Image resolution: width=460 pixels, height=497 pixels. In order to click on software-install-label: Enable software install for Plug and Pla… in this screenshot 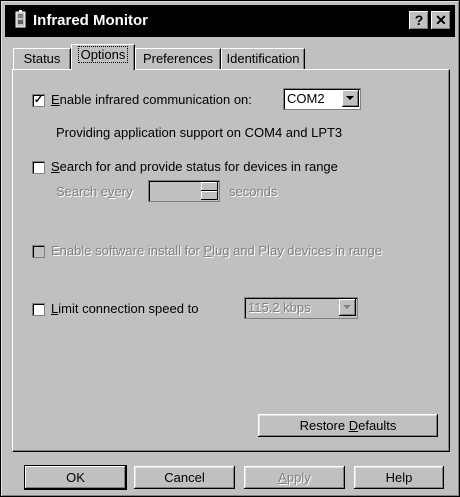, I will do `click(216, 250)`.